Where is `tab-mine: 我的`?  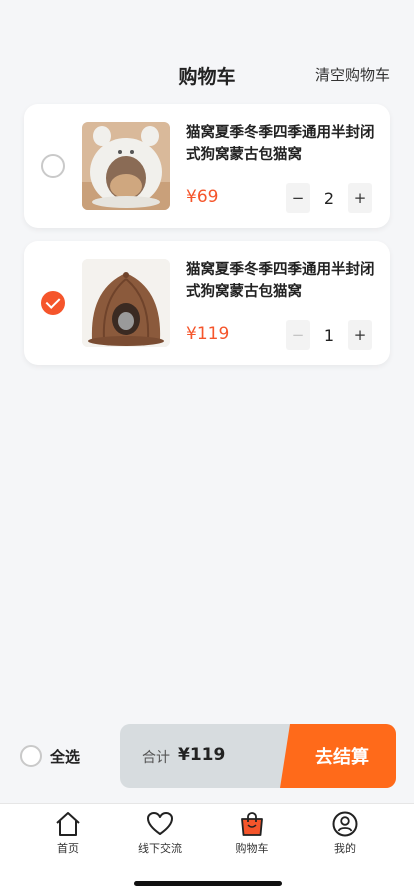 tab-mine: 我的 is located at coordinates (345, 833).